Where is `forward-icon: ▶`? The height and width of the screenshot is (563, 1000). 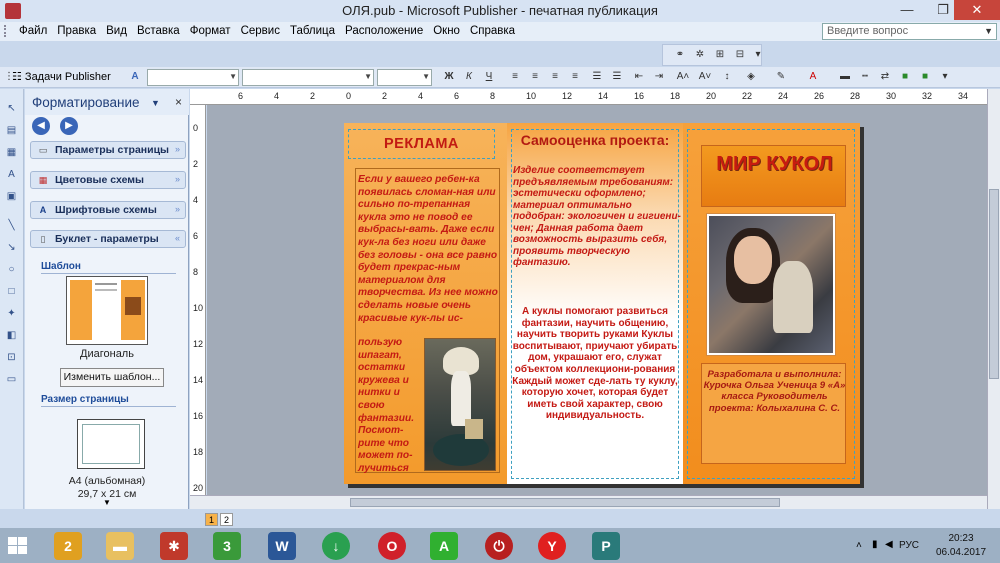
forward-icon: ▶ is located at coordinates (69, 126).